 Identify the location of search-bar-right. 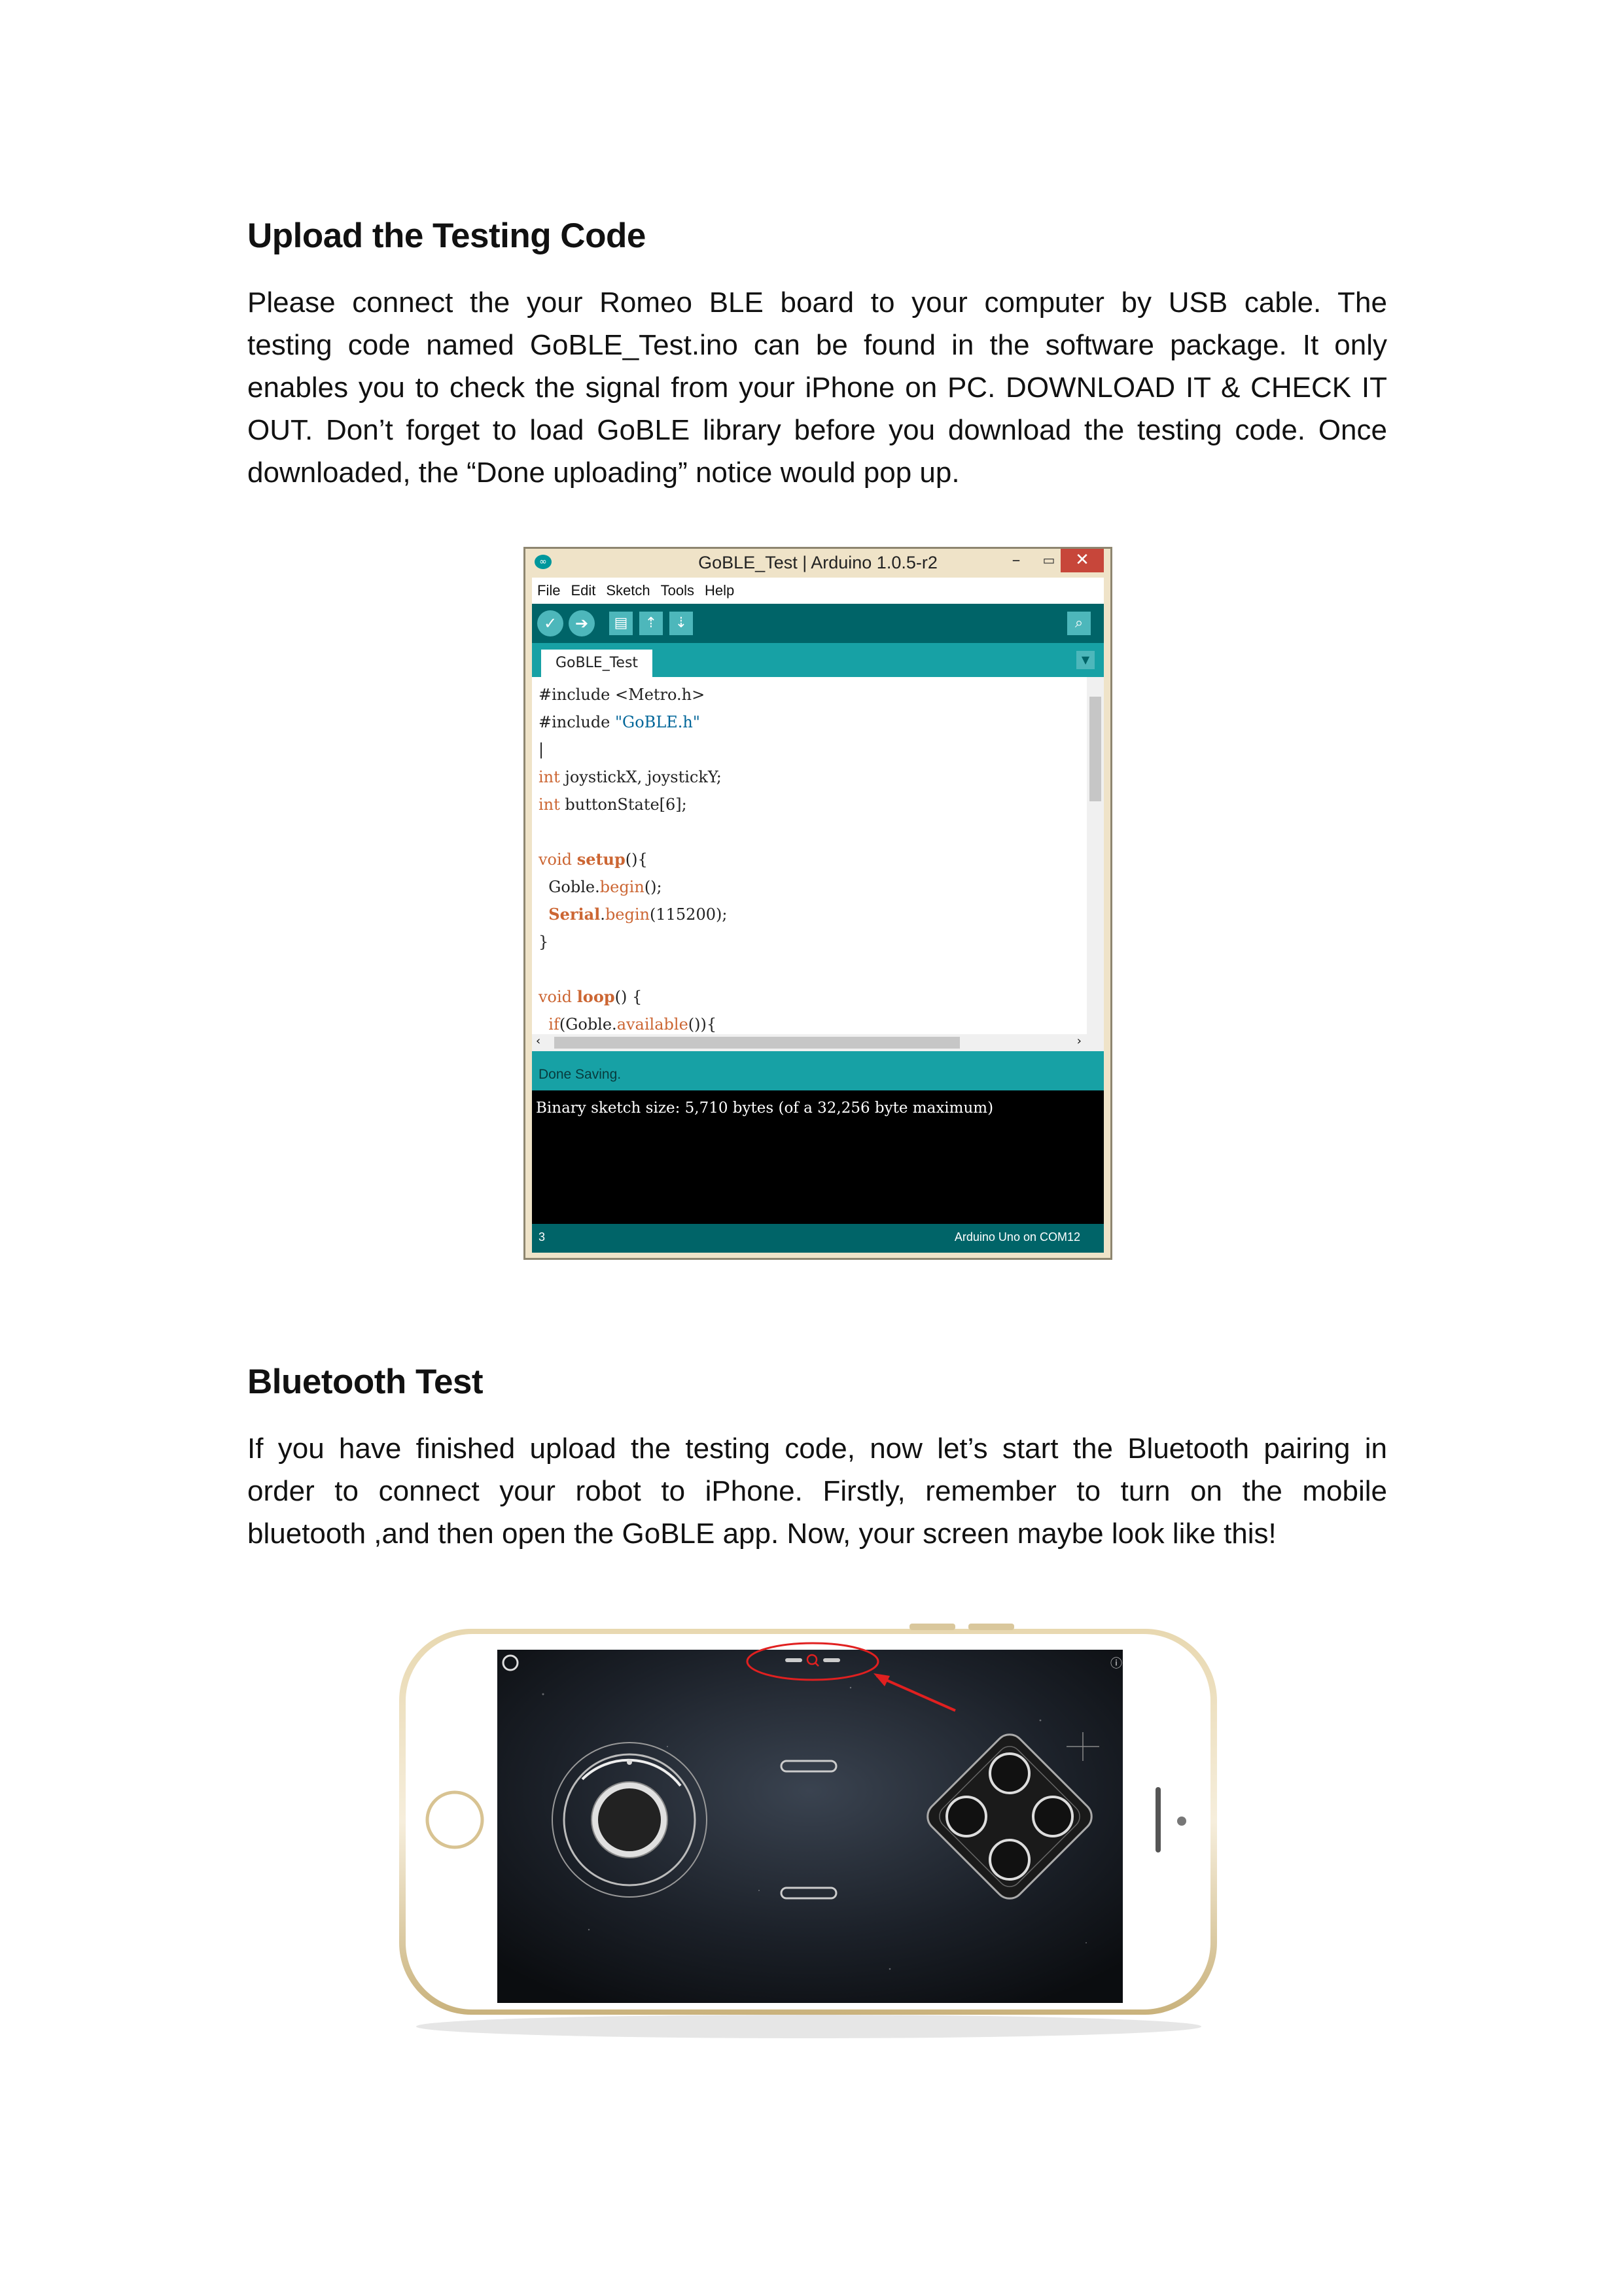
(831, 1660).